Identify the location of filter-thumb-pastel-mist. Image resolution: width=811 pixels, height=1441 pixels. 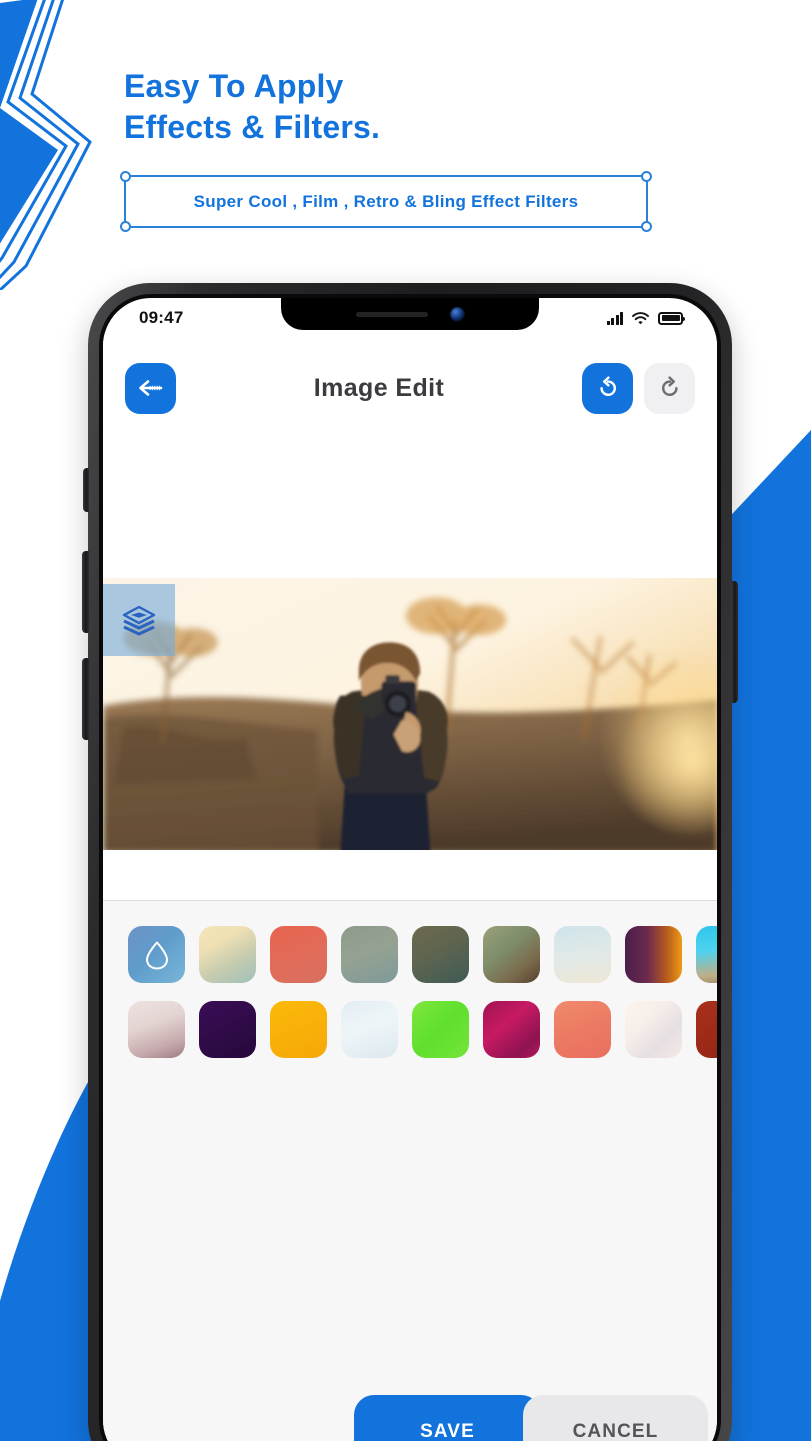
(653, 1029).